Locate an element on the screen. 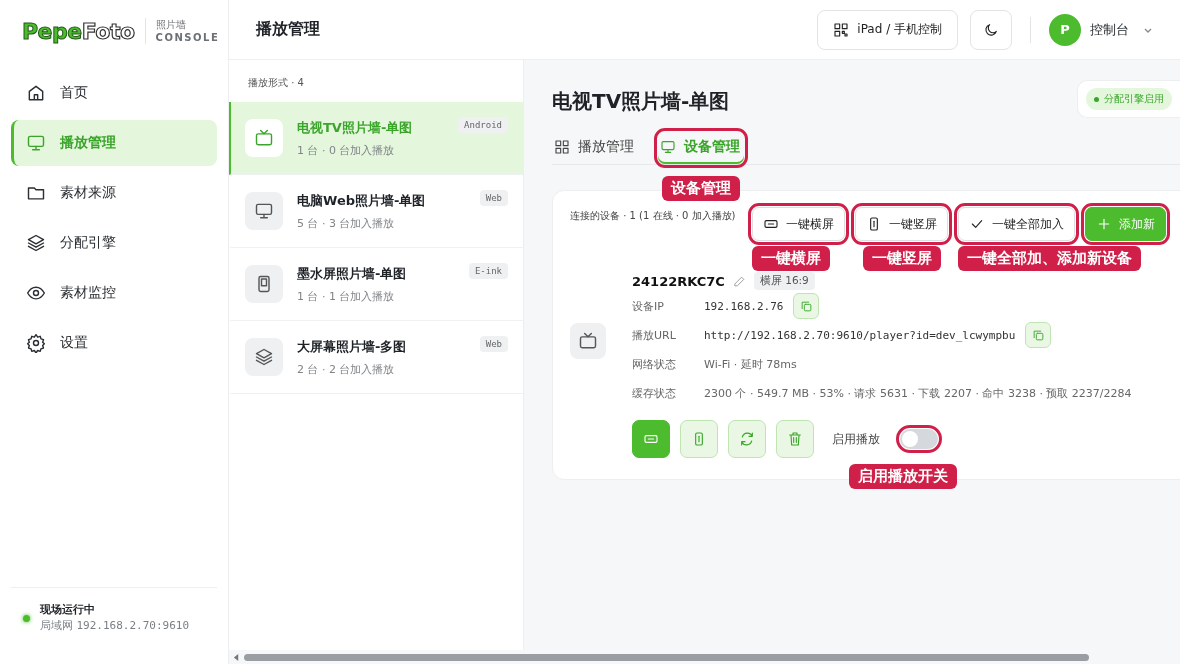 The width and height of the screenshot is (1180, 664). user-menu: 控制台 is located at coordinates (1109, 29).